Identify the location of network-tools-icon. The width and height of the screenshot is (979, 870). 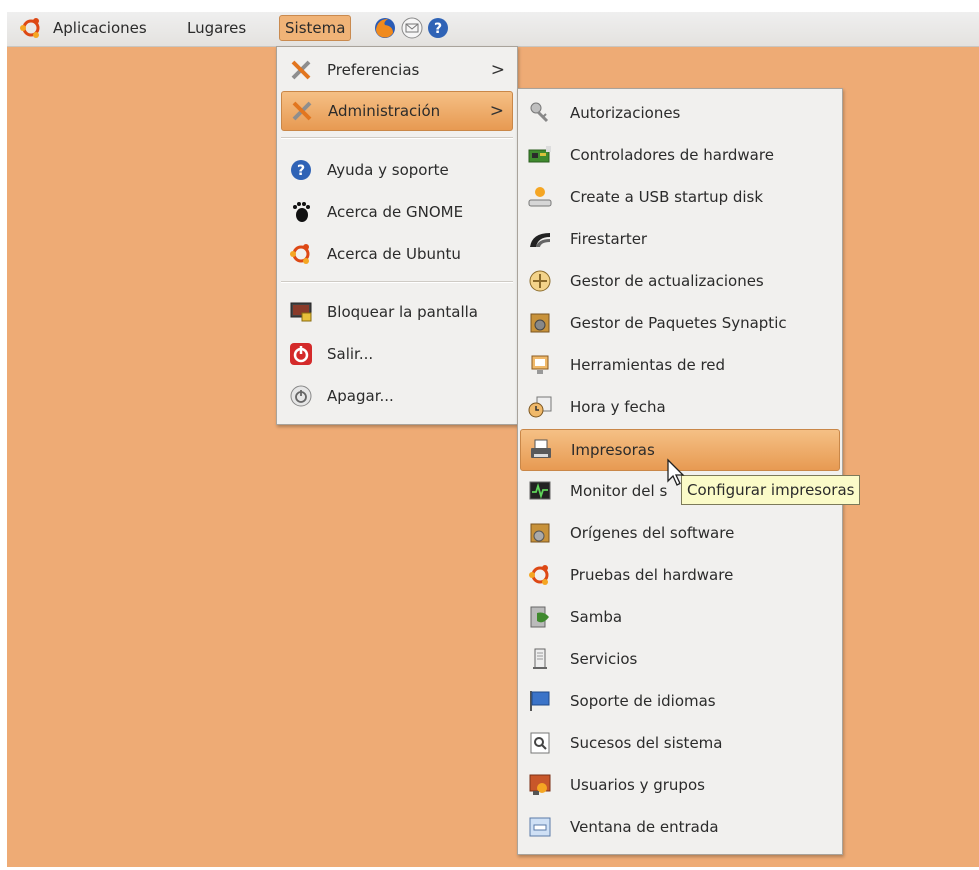
(540, 364).